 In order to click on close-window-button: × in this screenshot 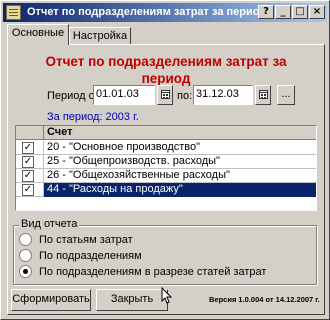, I will do `click(317, 12)`.